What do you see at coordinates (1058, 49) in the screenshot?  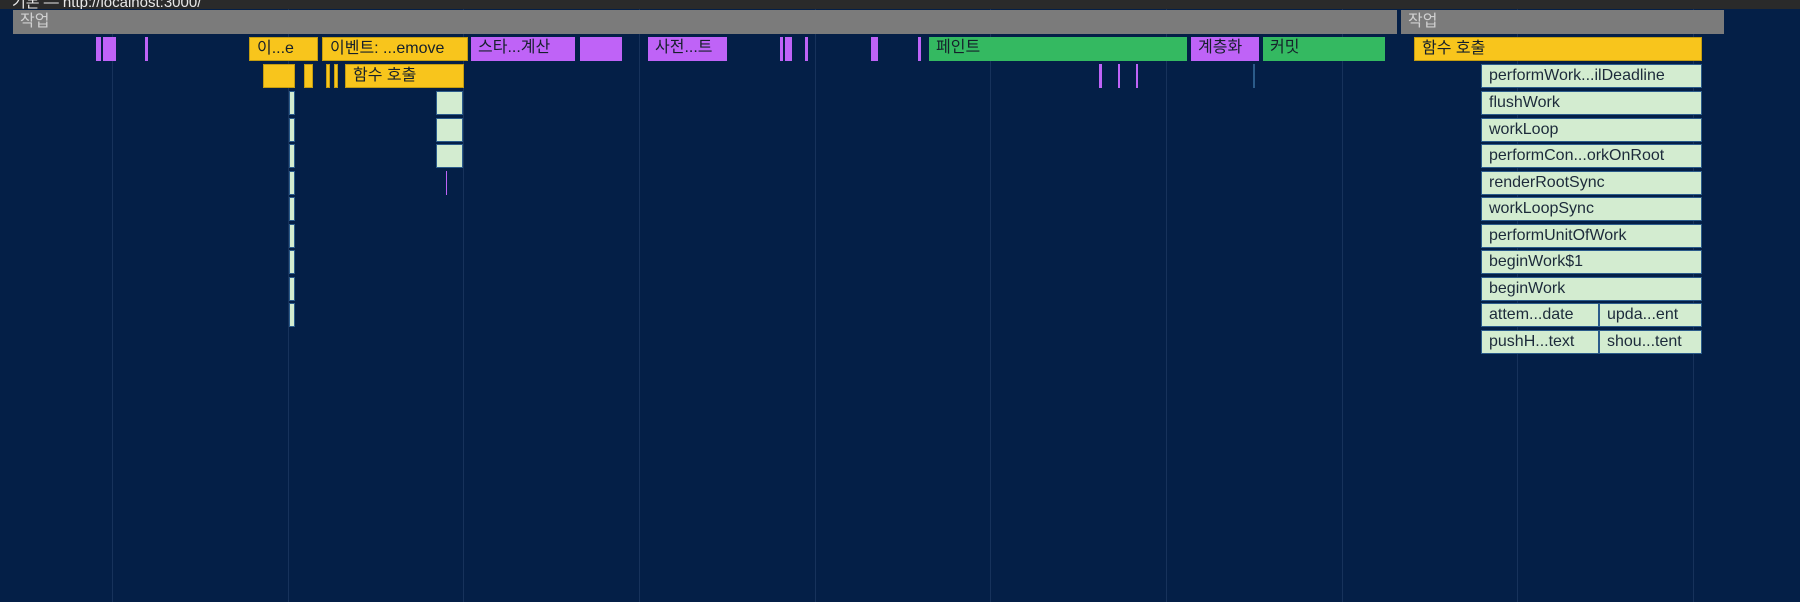 I see `paint-block: 페인트` at bounding box center [1058, 49].